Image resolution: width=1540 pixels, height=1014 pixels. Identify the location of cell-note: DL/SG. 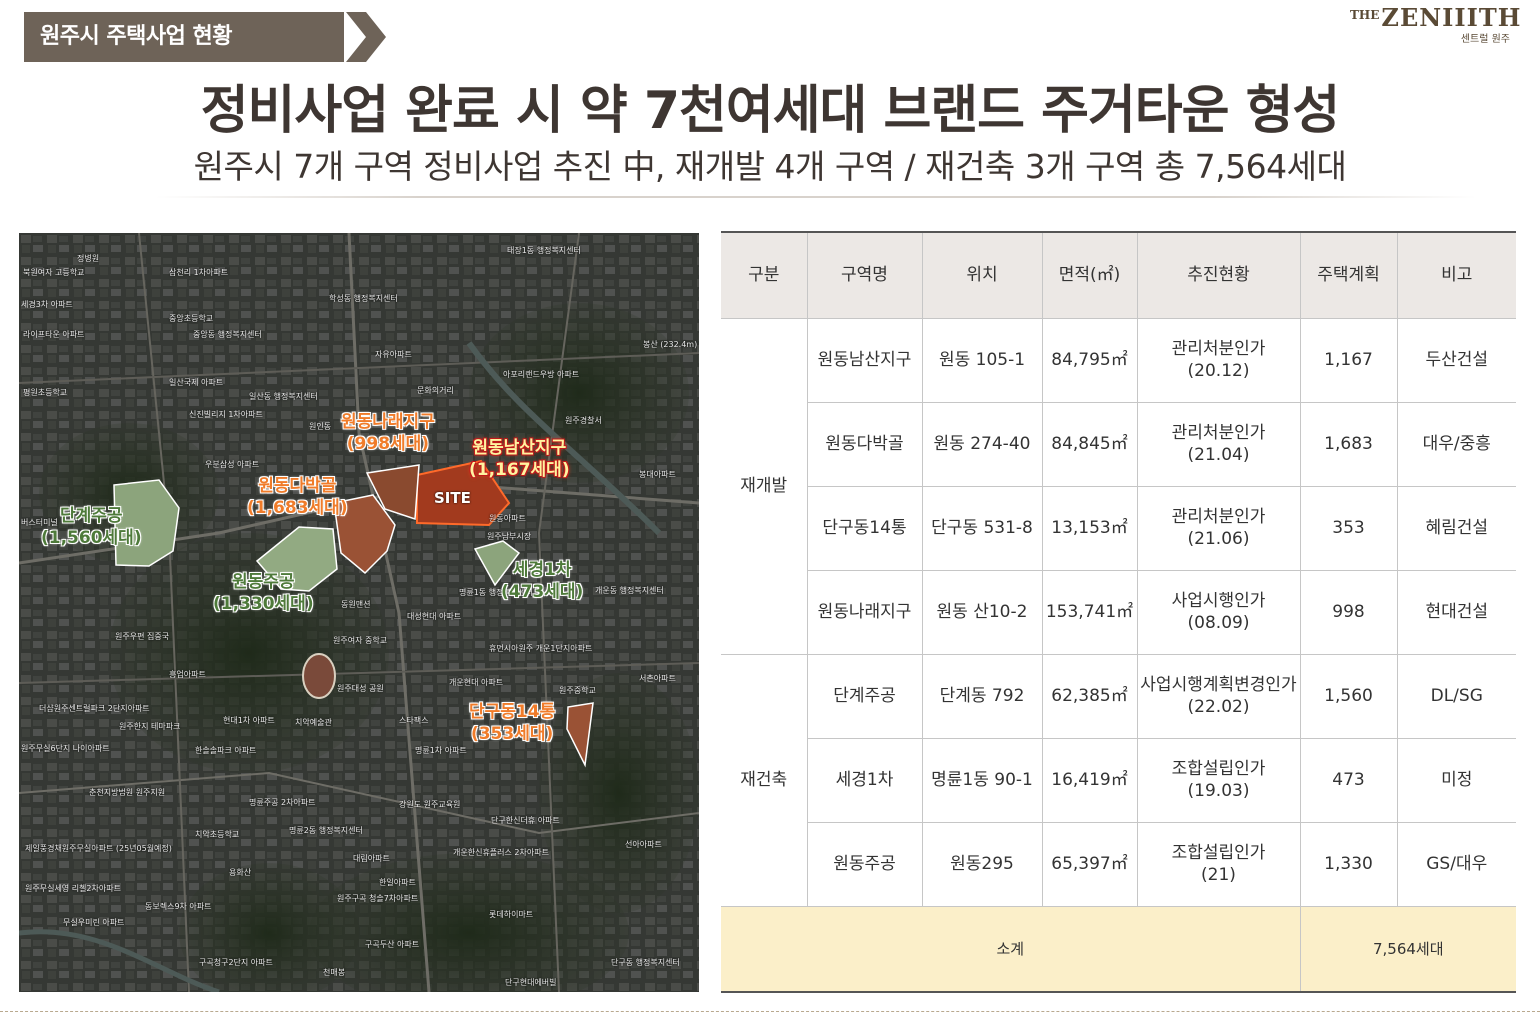
(1456, 696).